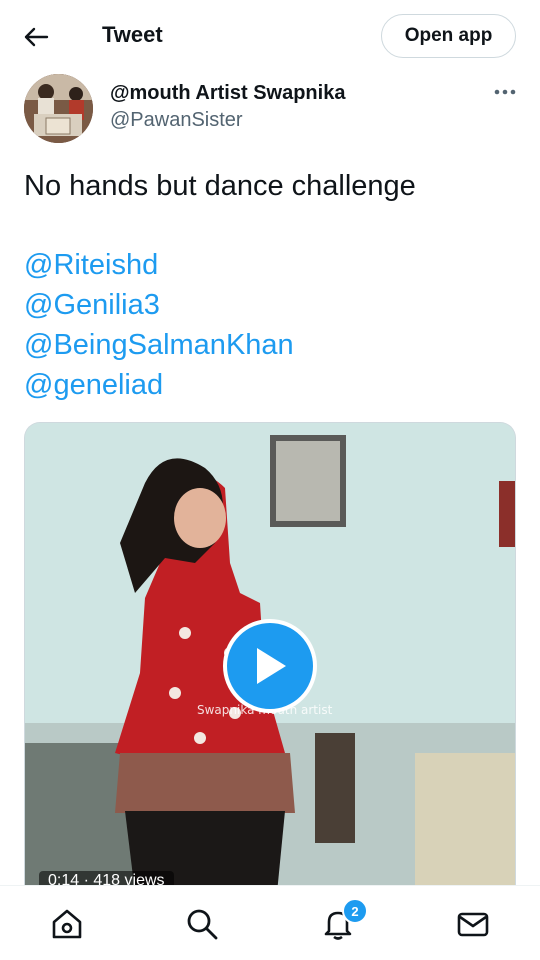  I want to click on avatar-image, so click(58, 108).